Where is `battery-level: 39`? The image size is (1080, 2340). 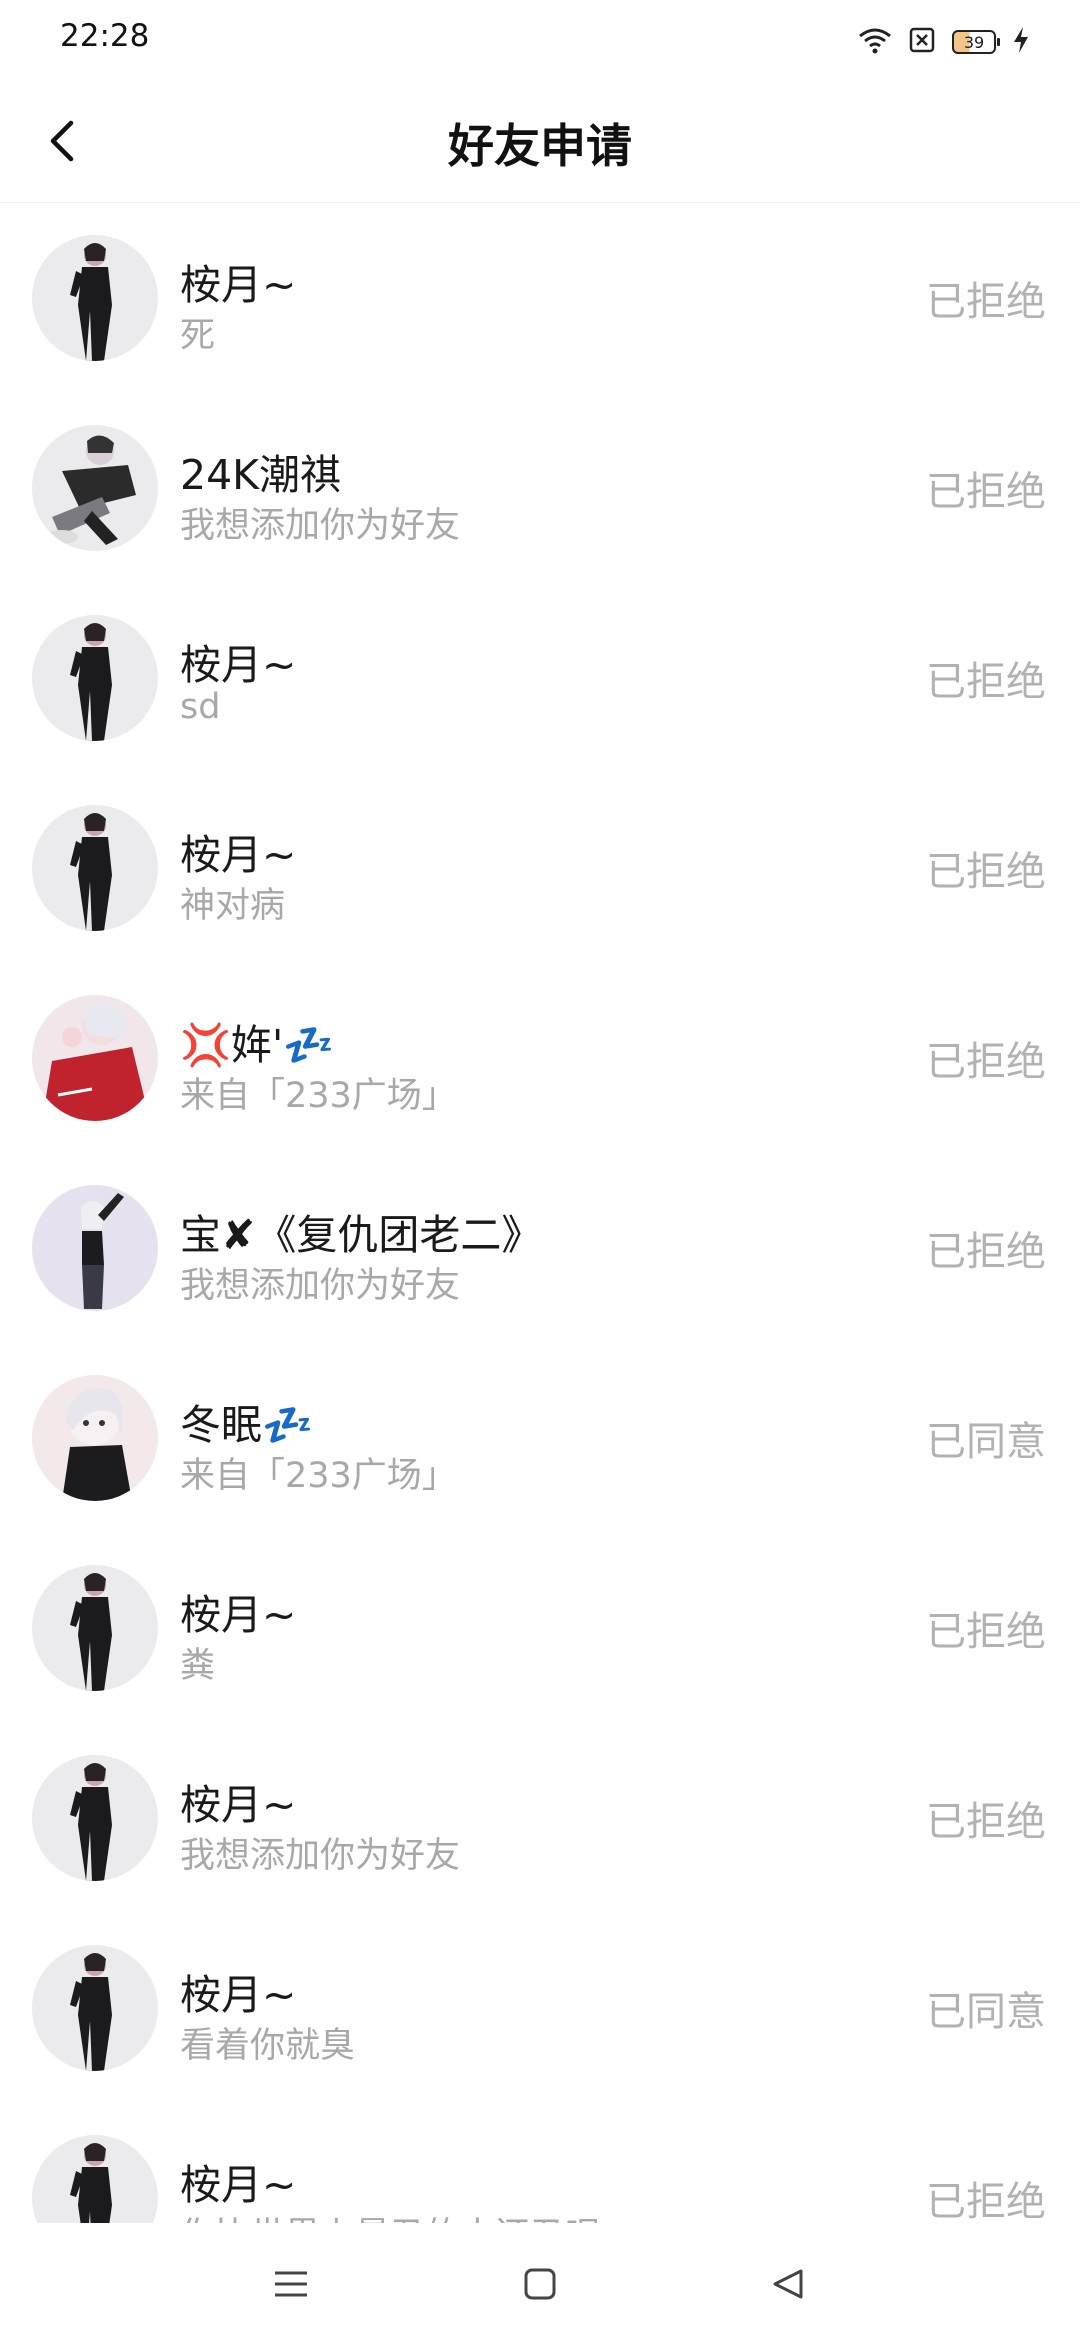 battery-level: 39 is located at coordinates (974, 42).